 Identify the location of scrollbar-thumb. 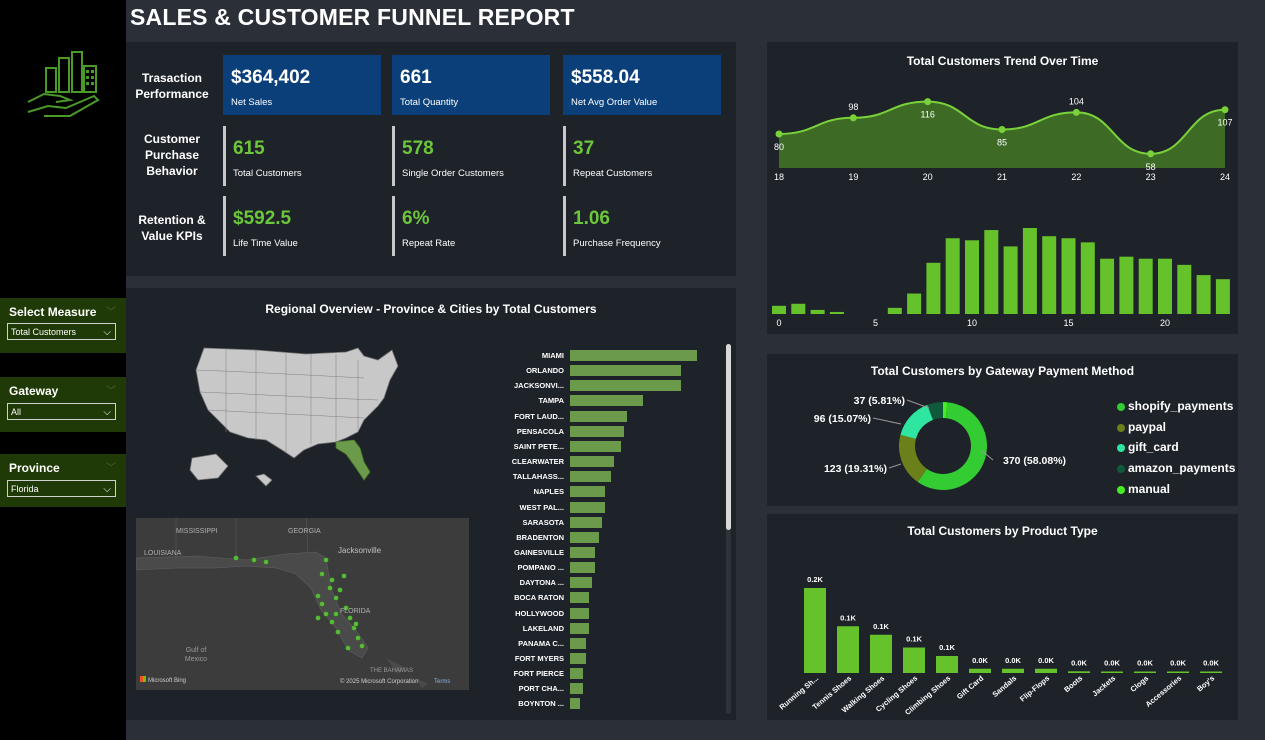
(728, 437).